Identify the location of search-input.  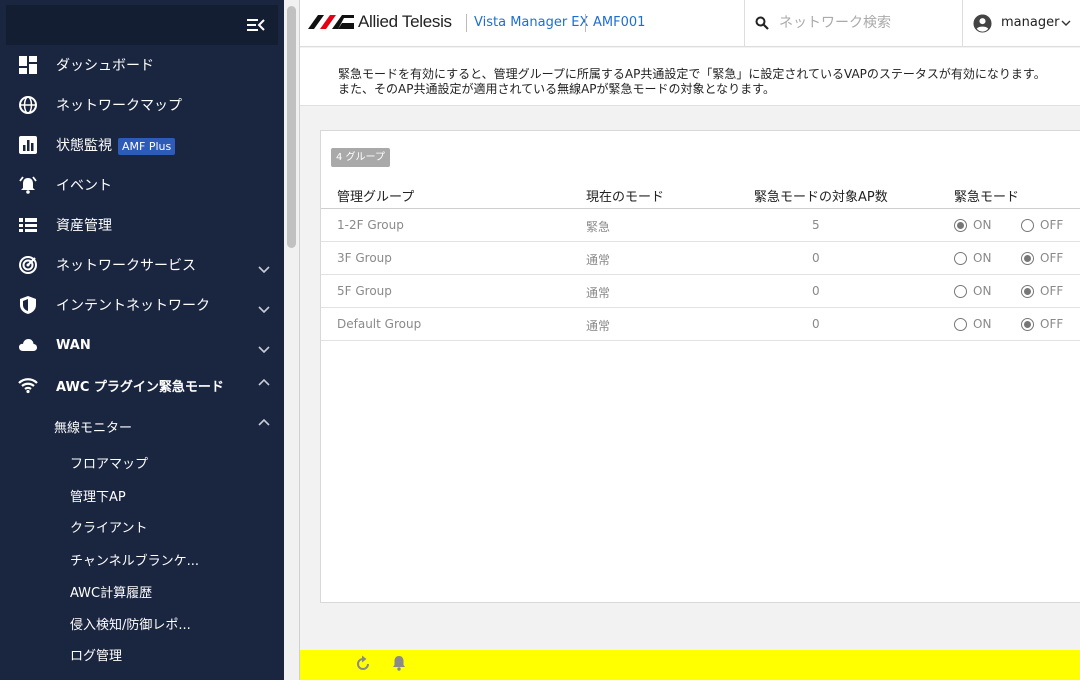
(864, 23).